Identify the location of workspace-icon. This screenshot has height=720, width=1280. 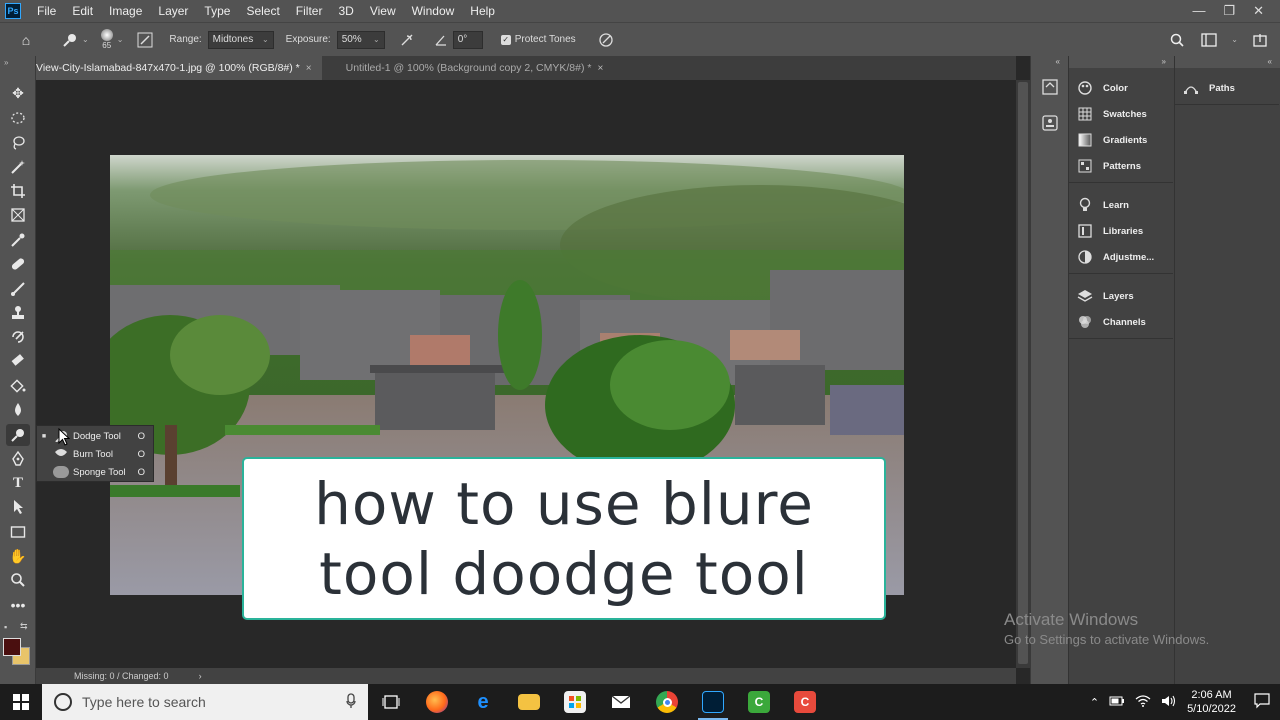
(1209, 40).